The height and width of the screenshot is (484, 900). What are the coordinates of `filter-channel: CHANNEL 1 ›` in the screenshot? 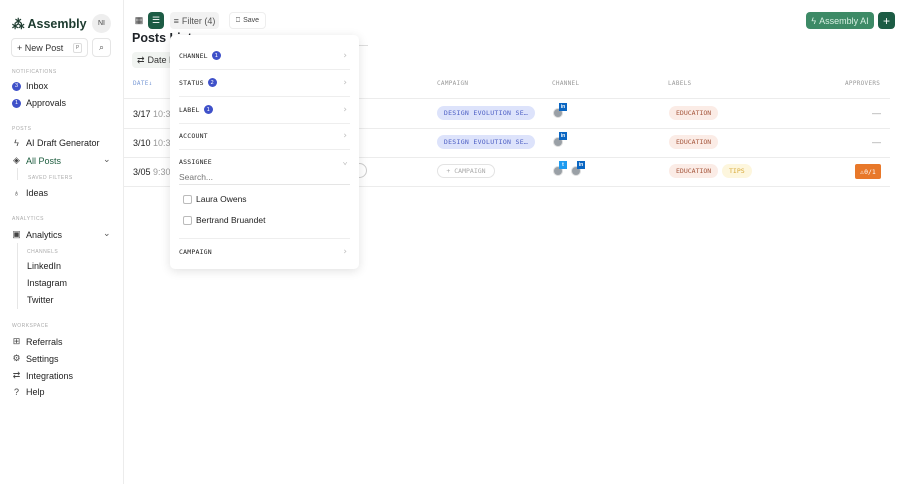 It's located at (264, 55).